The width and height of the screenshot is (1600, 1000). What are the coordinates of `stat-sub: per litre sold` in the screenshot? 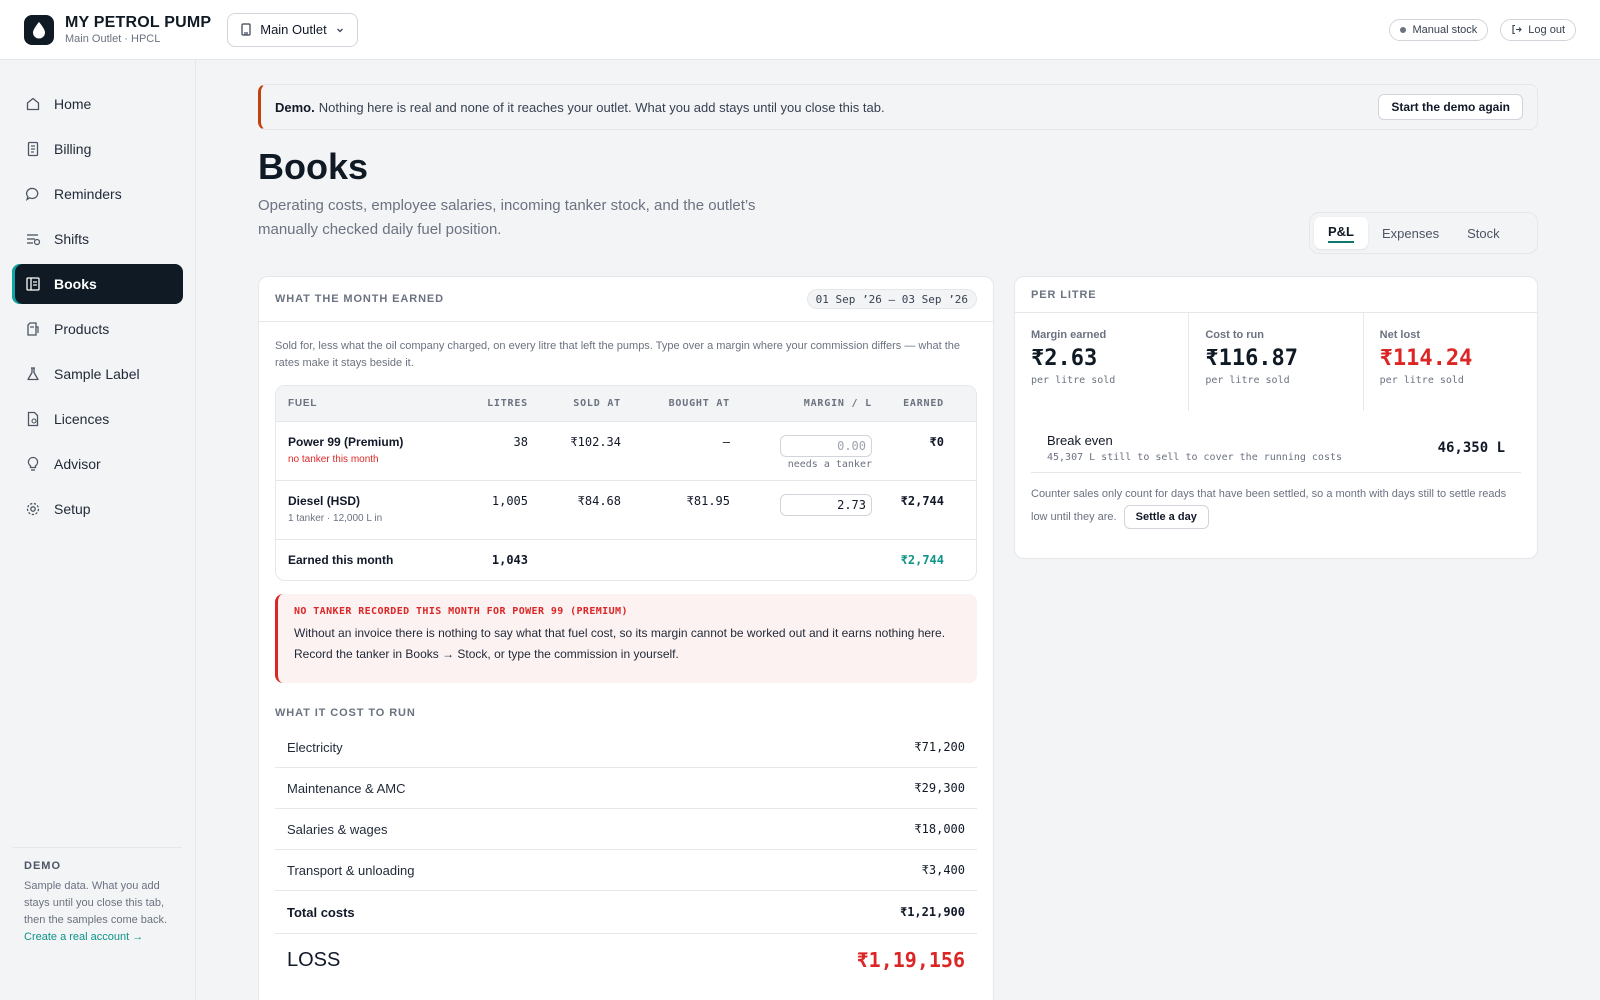 It's located at (1073, 380).